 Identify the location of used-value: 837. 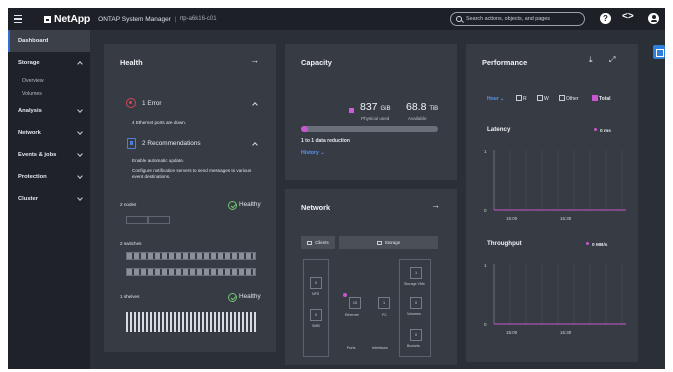
(369, 107).